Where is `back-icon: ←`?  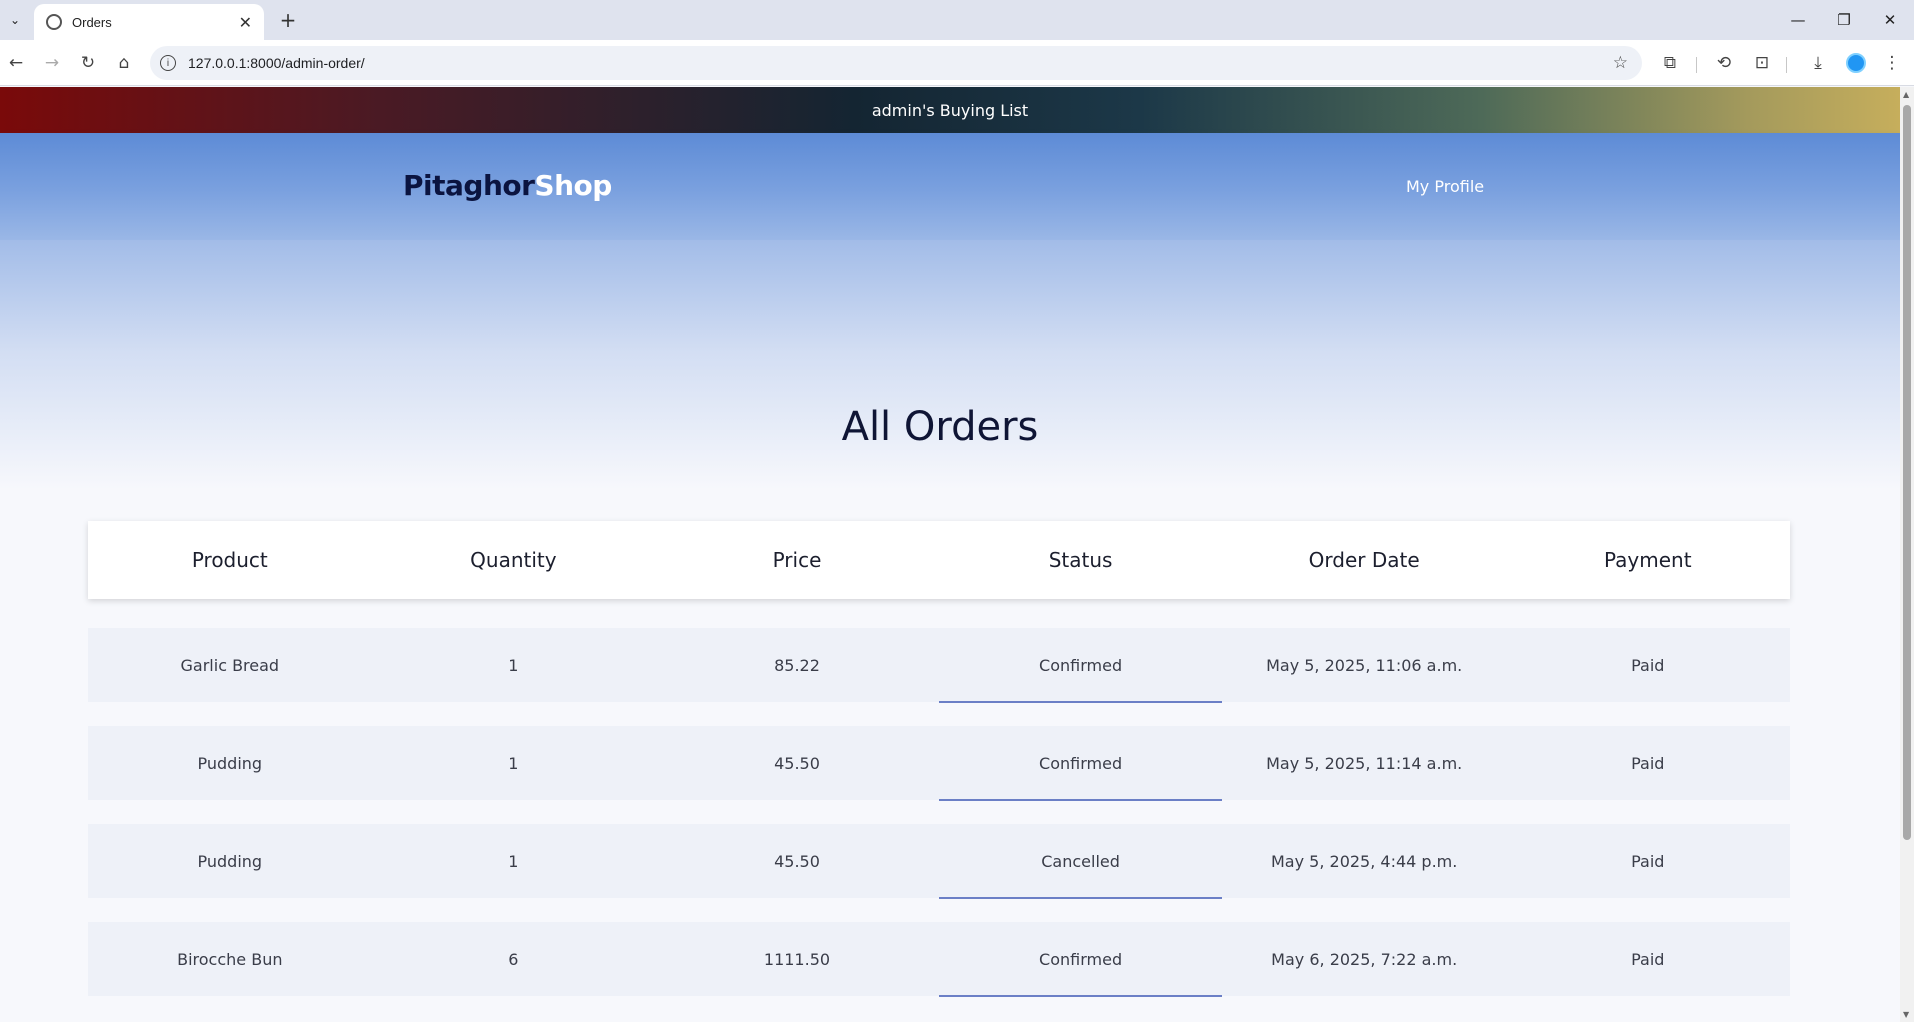 back-icon: ← is located at coordinates (16, 63).